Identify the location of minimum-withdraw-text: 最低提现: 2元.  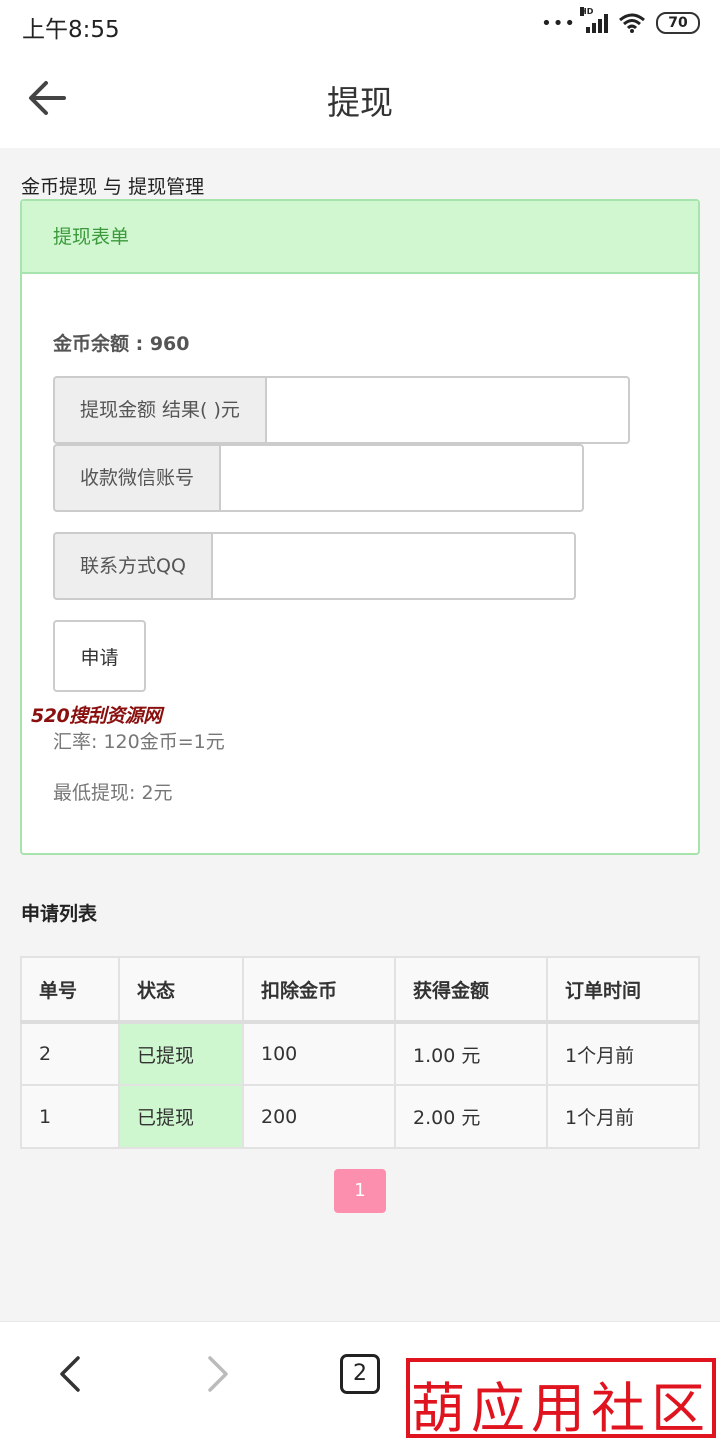
(113, 793).